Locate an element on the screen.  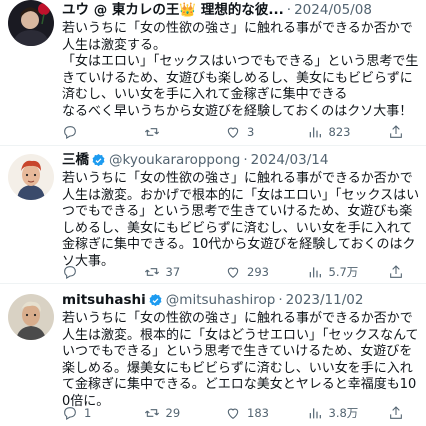
author-name: mitsuhashi is located at coordinates (104, 300).